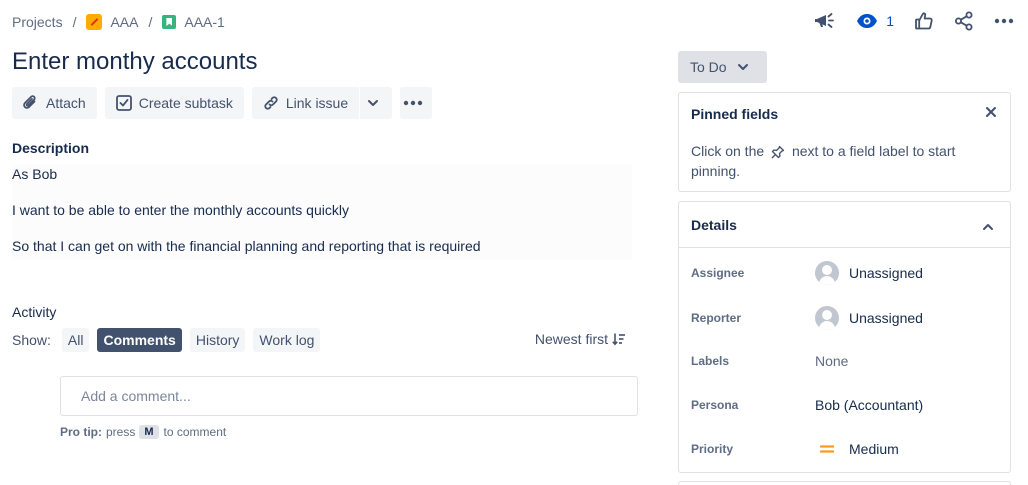 This screenshot has height=485, width=1028. Describe the element at coordinates (134, 62) in the screenshot. I see `issue-title: Enter monthy accounts` at that location.